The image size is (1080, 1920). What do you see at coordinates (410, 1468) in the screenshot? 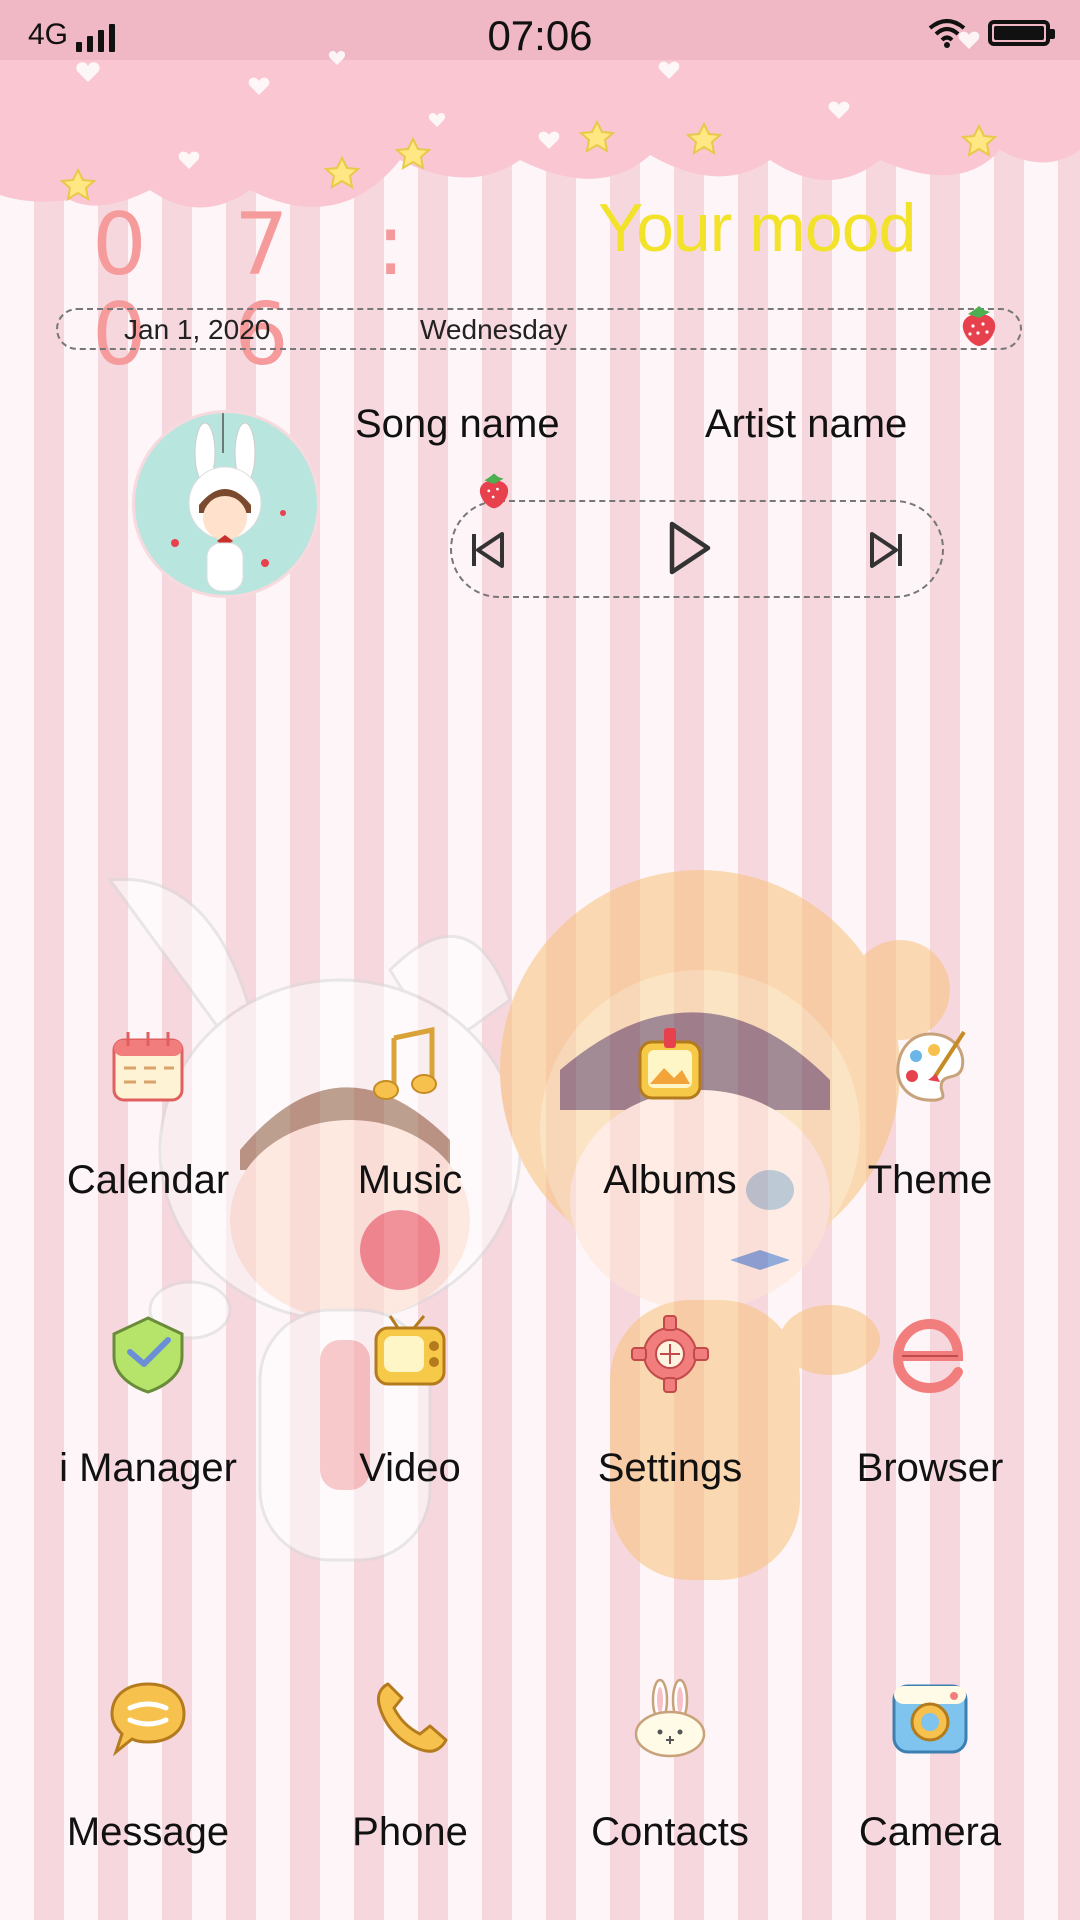
I see `app-label: Video` at bounding box center [410, 1468].